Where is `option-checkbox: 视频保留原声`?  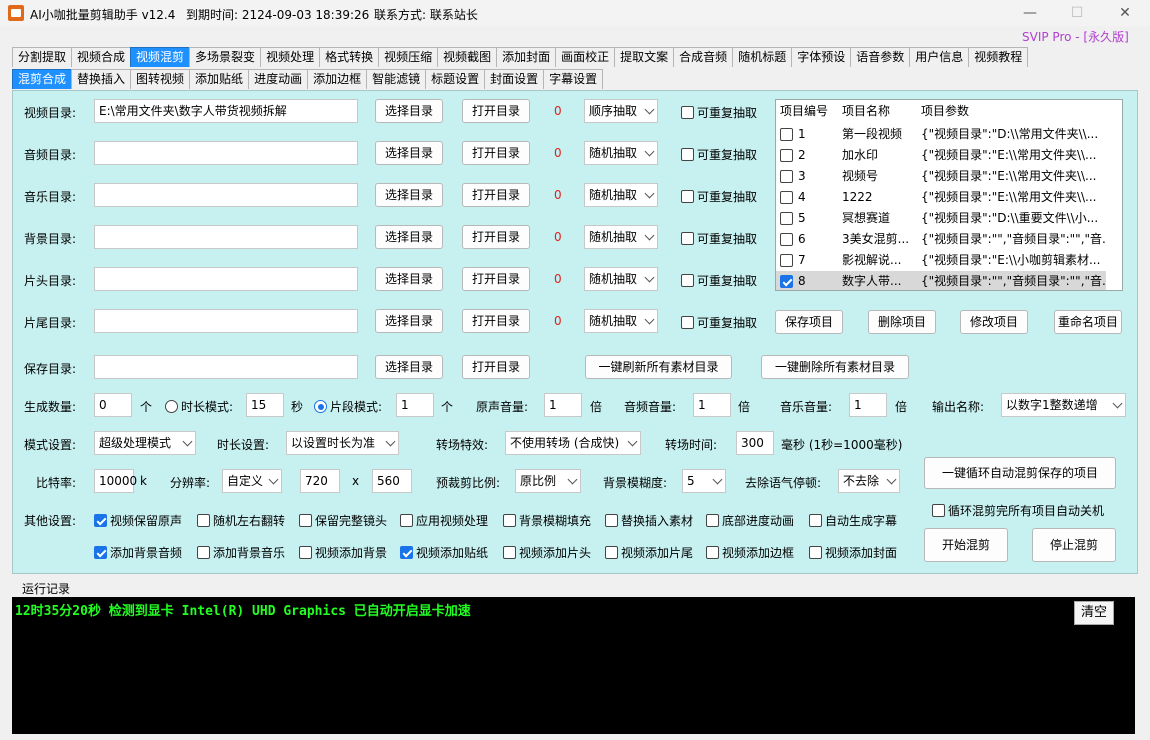 option-checkbox: 视频保留原声 is located at coordinates (138, 520).